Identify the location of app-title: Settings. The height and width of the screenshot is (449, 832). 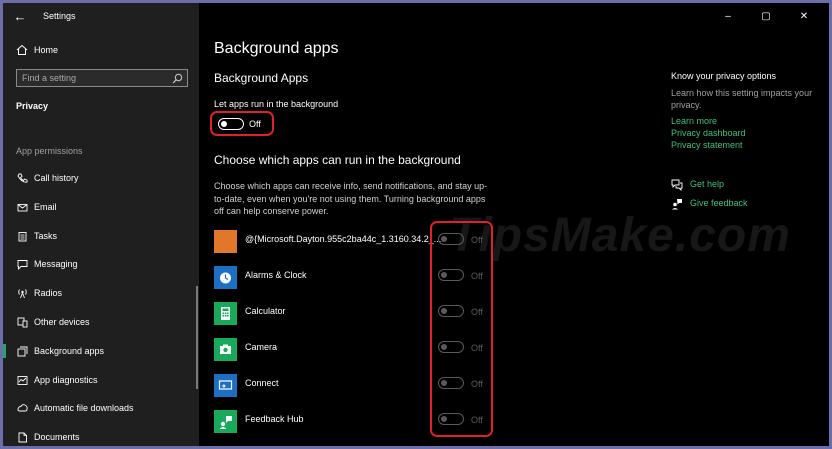
(59, 16).